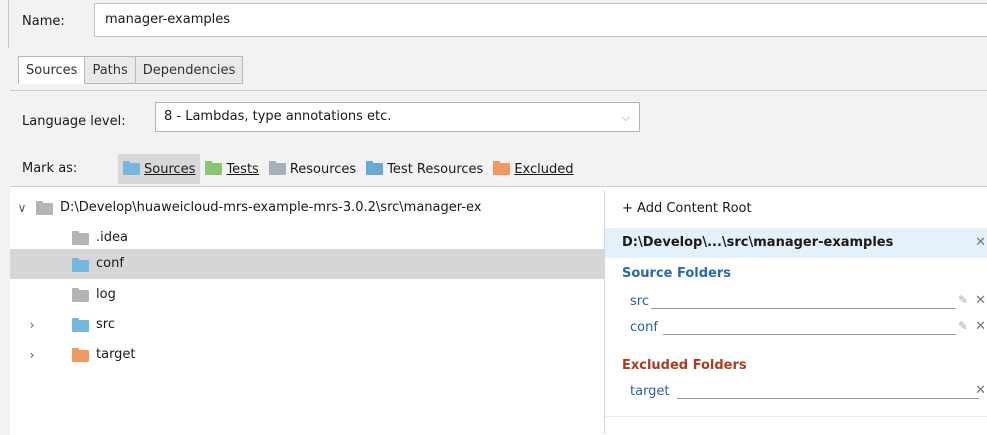 This screenshot has height=435, width=987. What do you see at coordinates (644, 327) in the screenshot?
I see `source-folder-conf: conf` at bounding box center [644, 327].